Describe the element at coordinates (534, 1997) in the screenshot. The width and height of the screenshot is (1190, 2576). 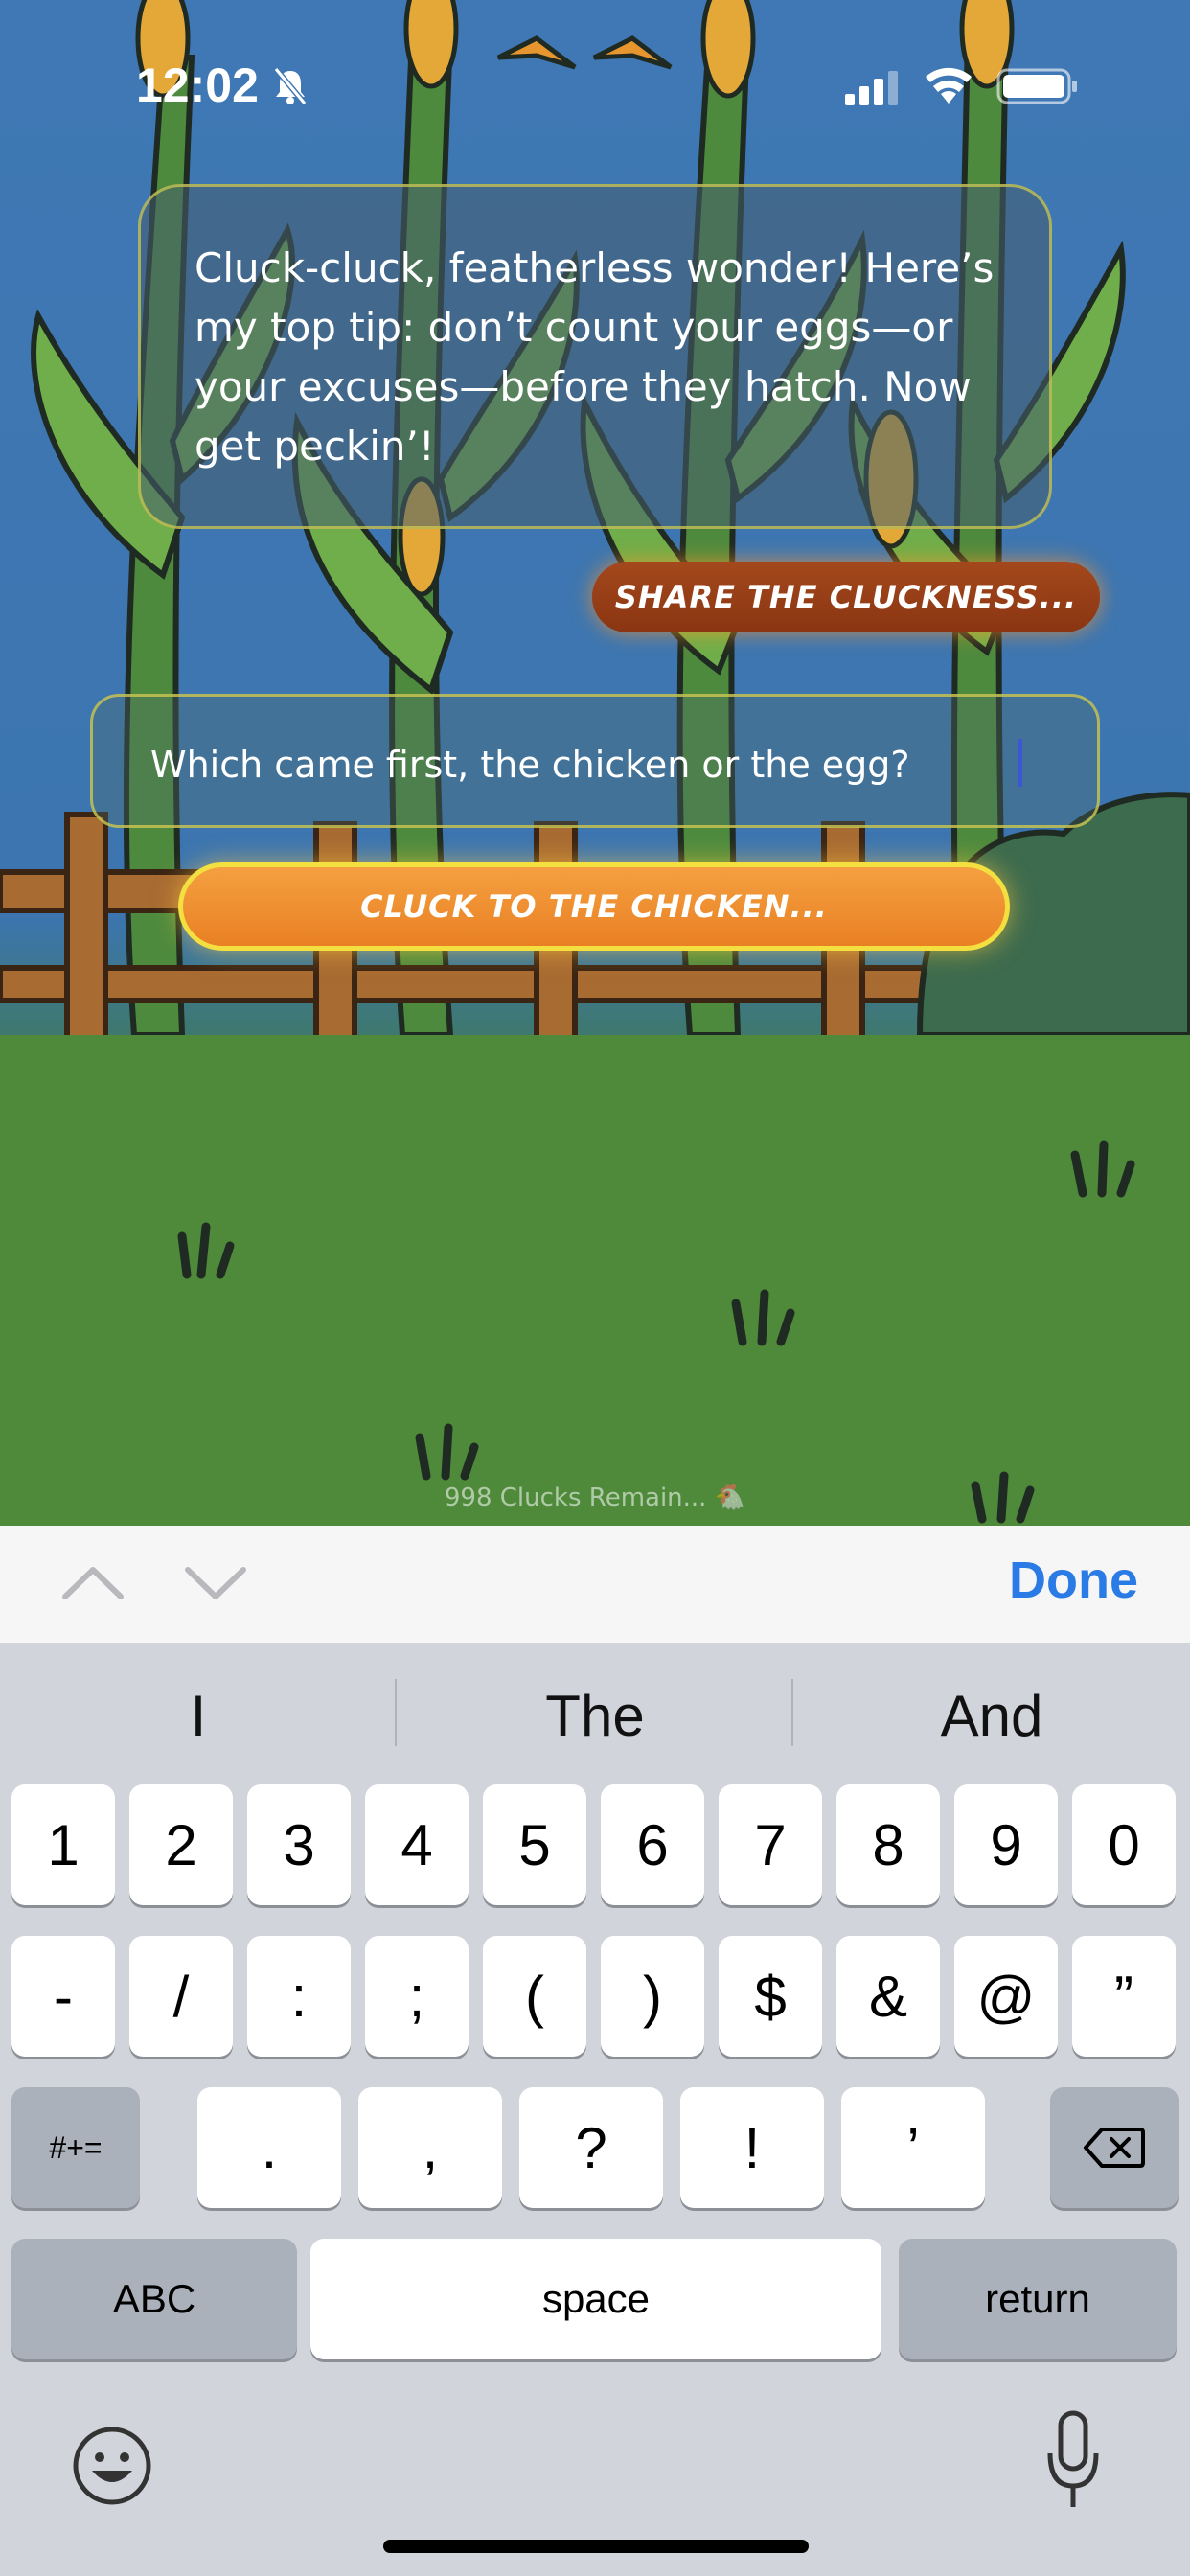
I see `key-open-paren: (` at that location.